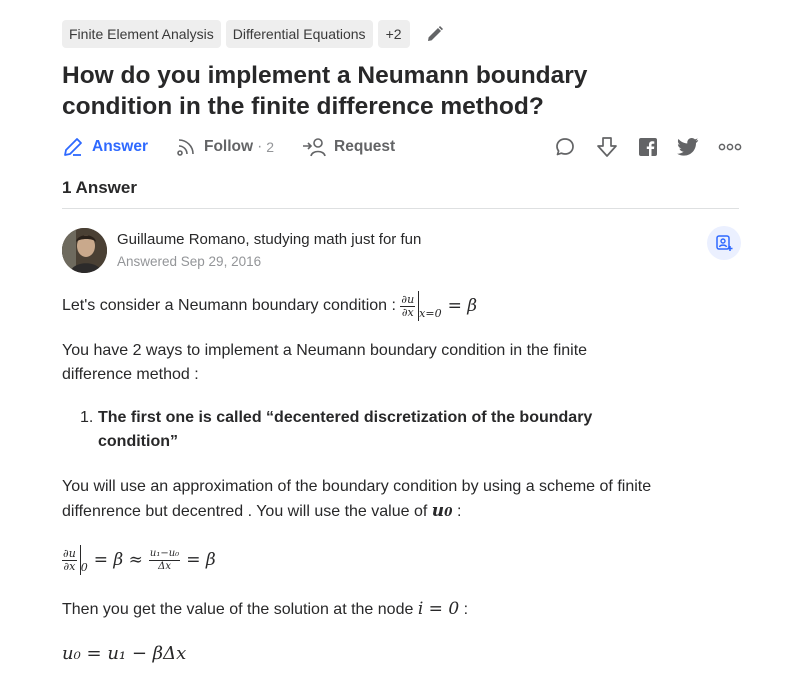 This screenshot has width=788, height=676. Describe the element at coordinates (565, 147) in the screenshot. I see `comment-icon` at that location.